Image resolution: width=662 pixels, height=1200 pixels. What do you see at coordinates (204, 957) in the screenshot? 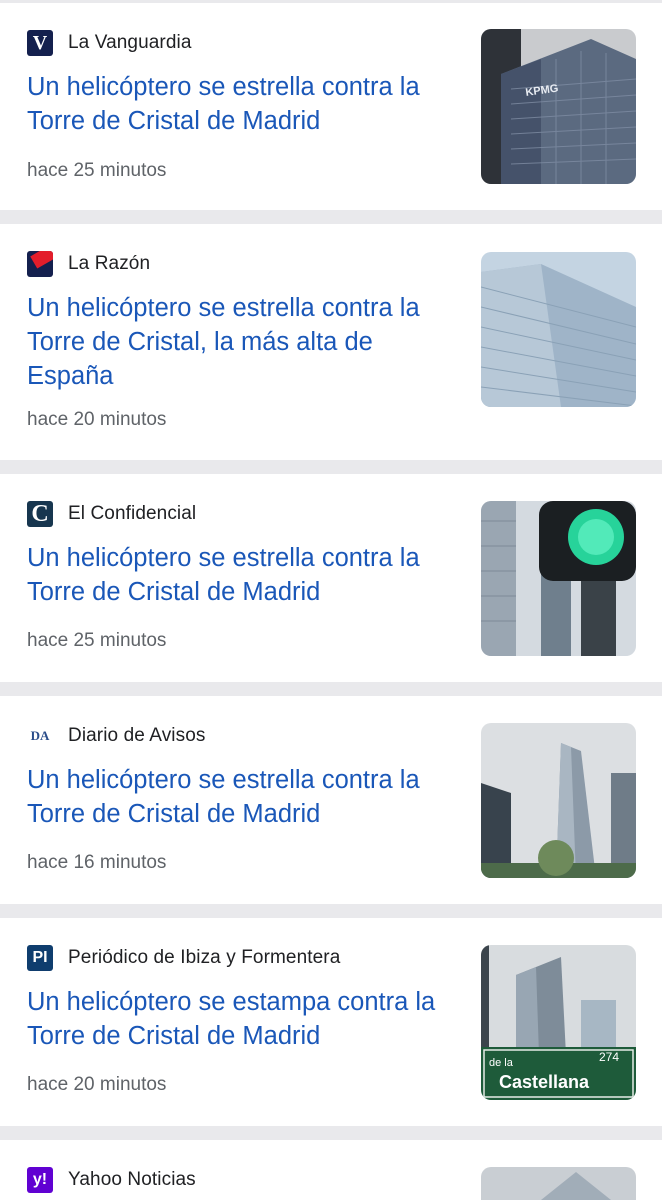
I see `source-name: Periódico de Ibiza y Formentera` at bounding box center [204, 957].